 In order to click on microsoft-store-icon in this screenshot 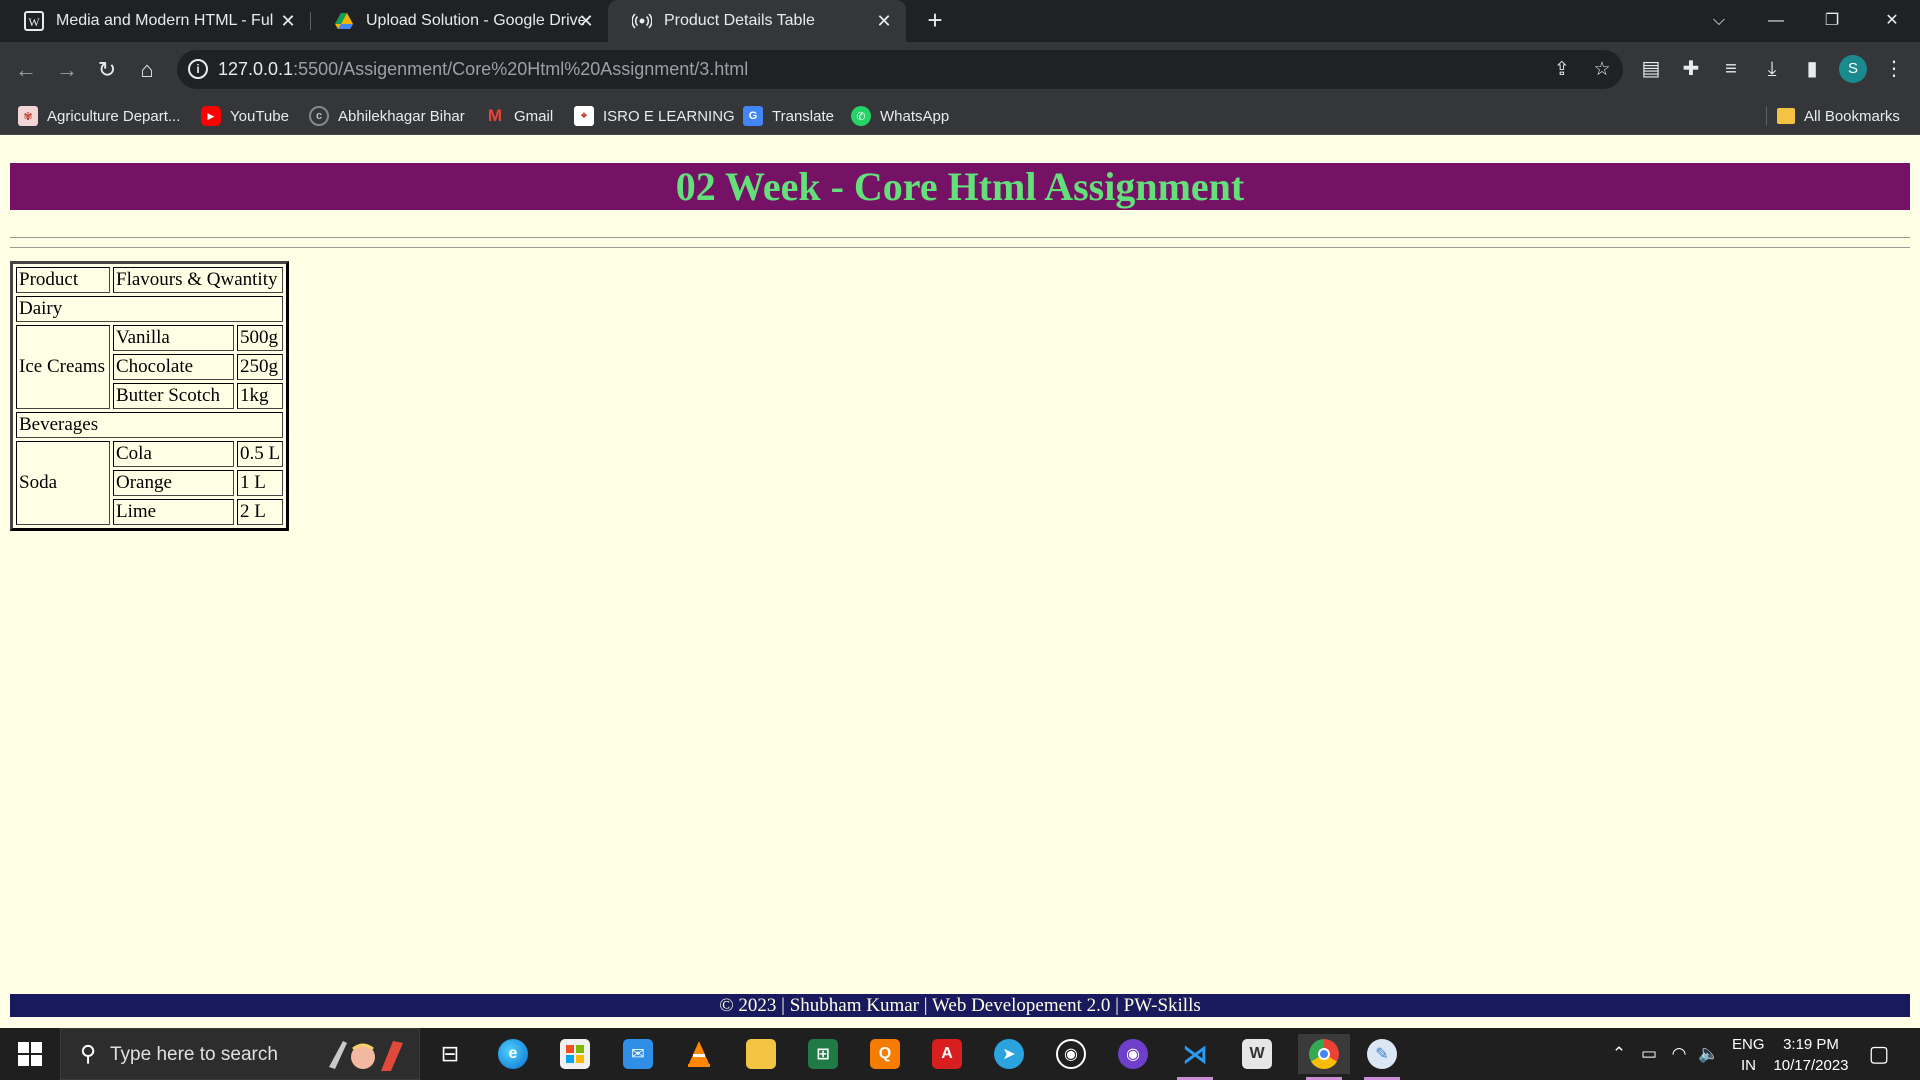, I will do `click(575, 1054)`.